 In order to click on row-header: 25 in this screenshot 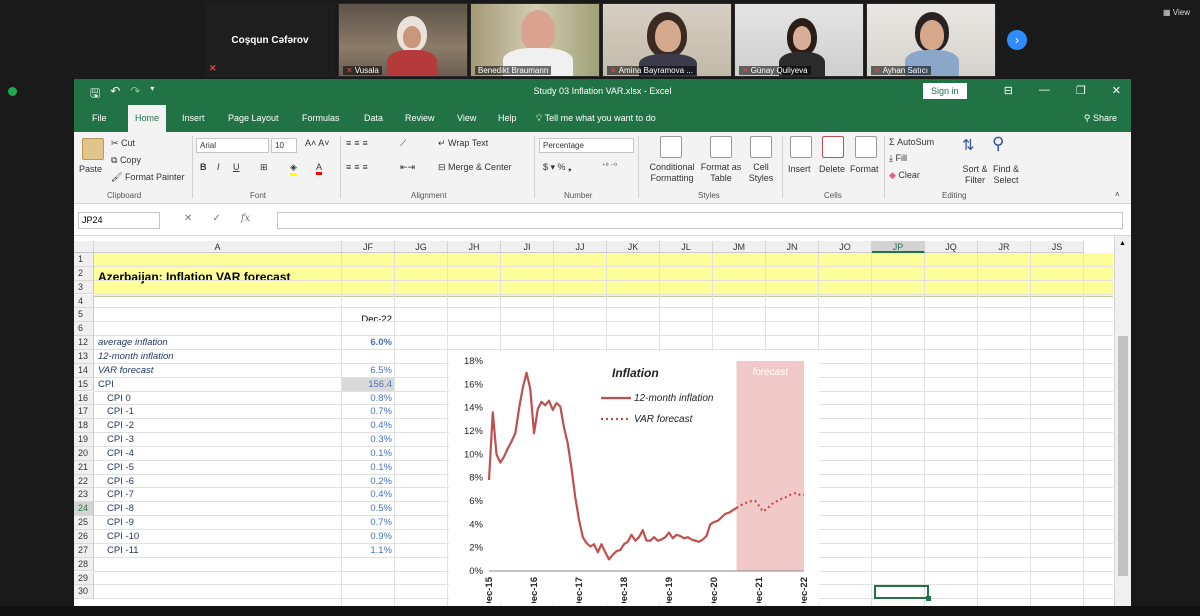, I will do `click(84, 523)`.